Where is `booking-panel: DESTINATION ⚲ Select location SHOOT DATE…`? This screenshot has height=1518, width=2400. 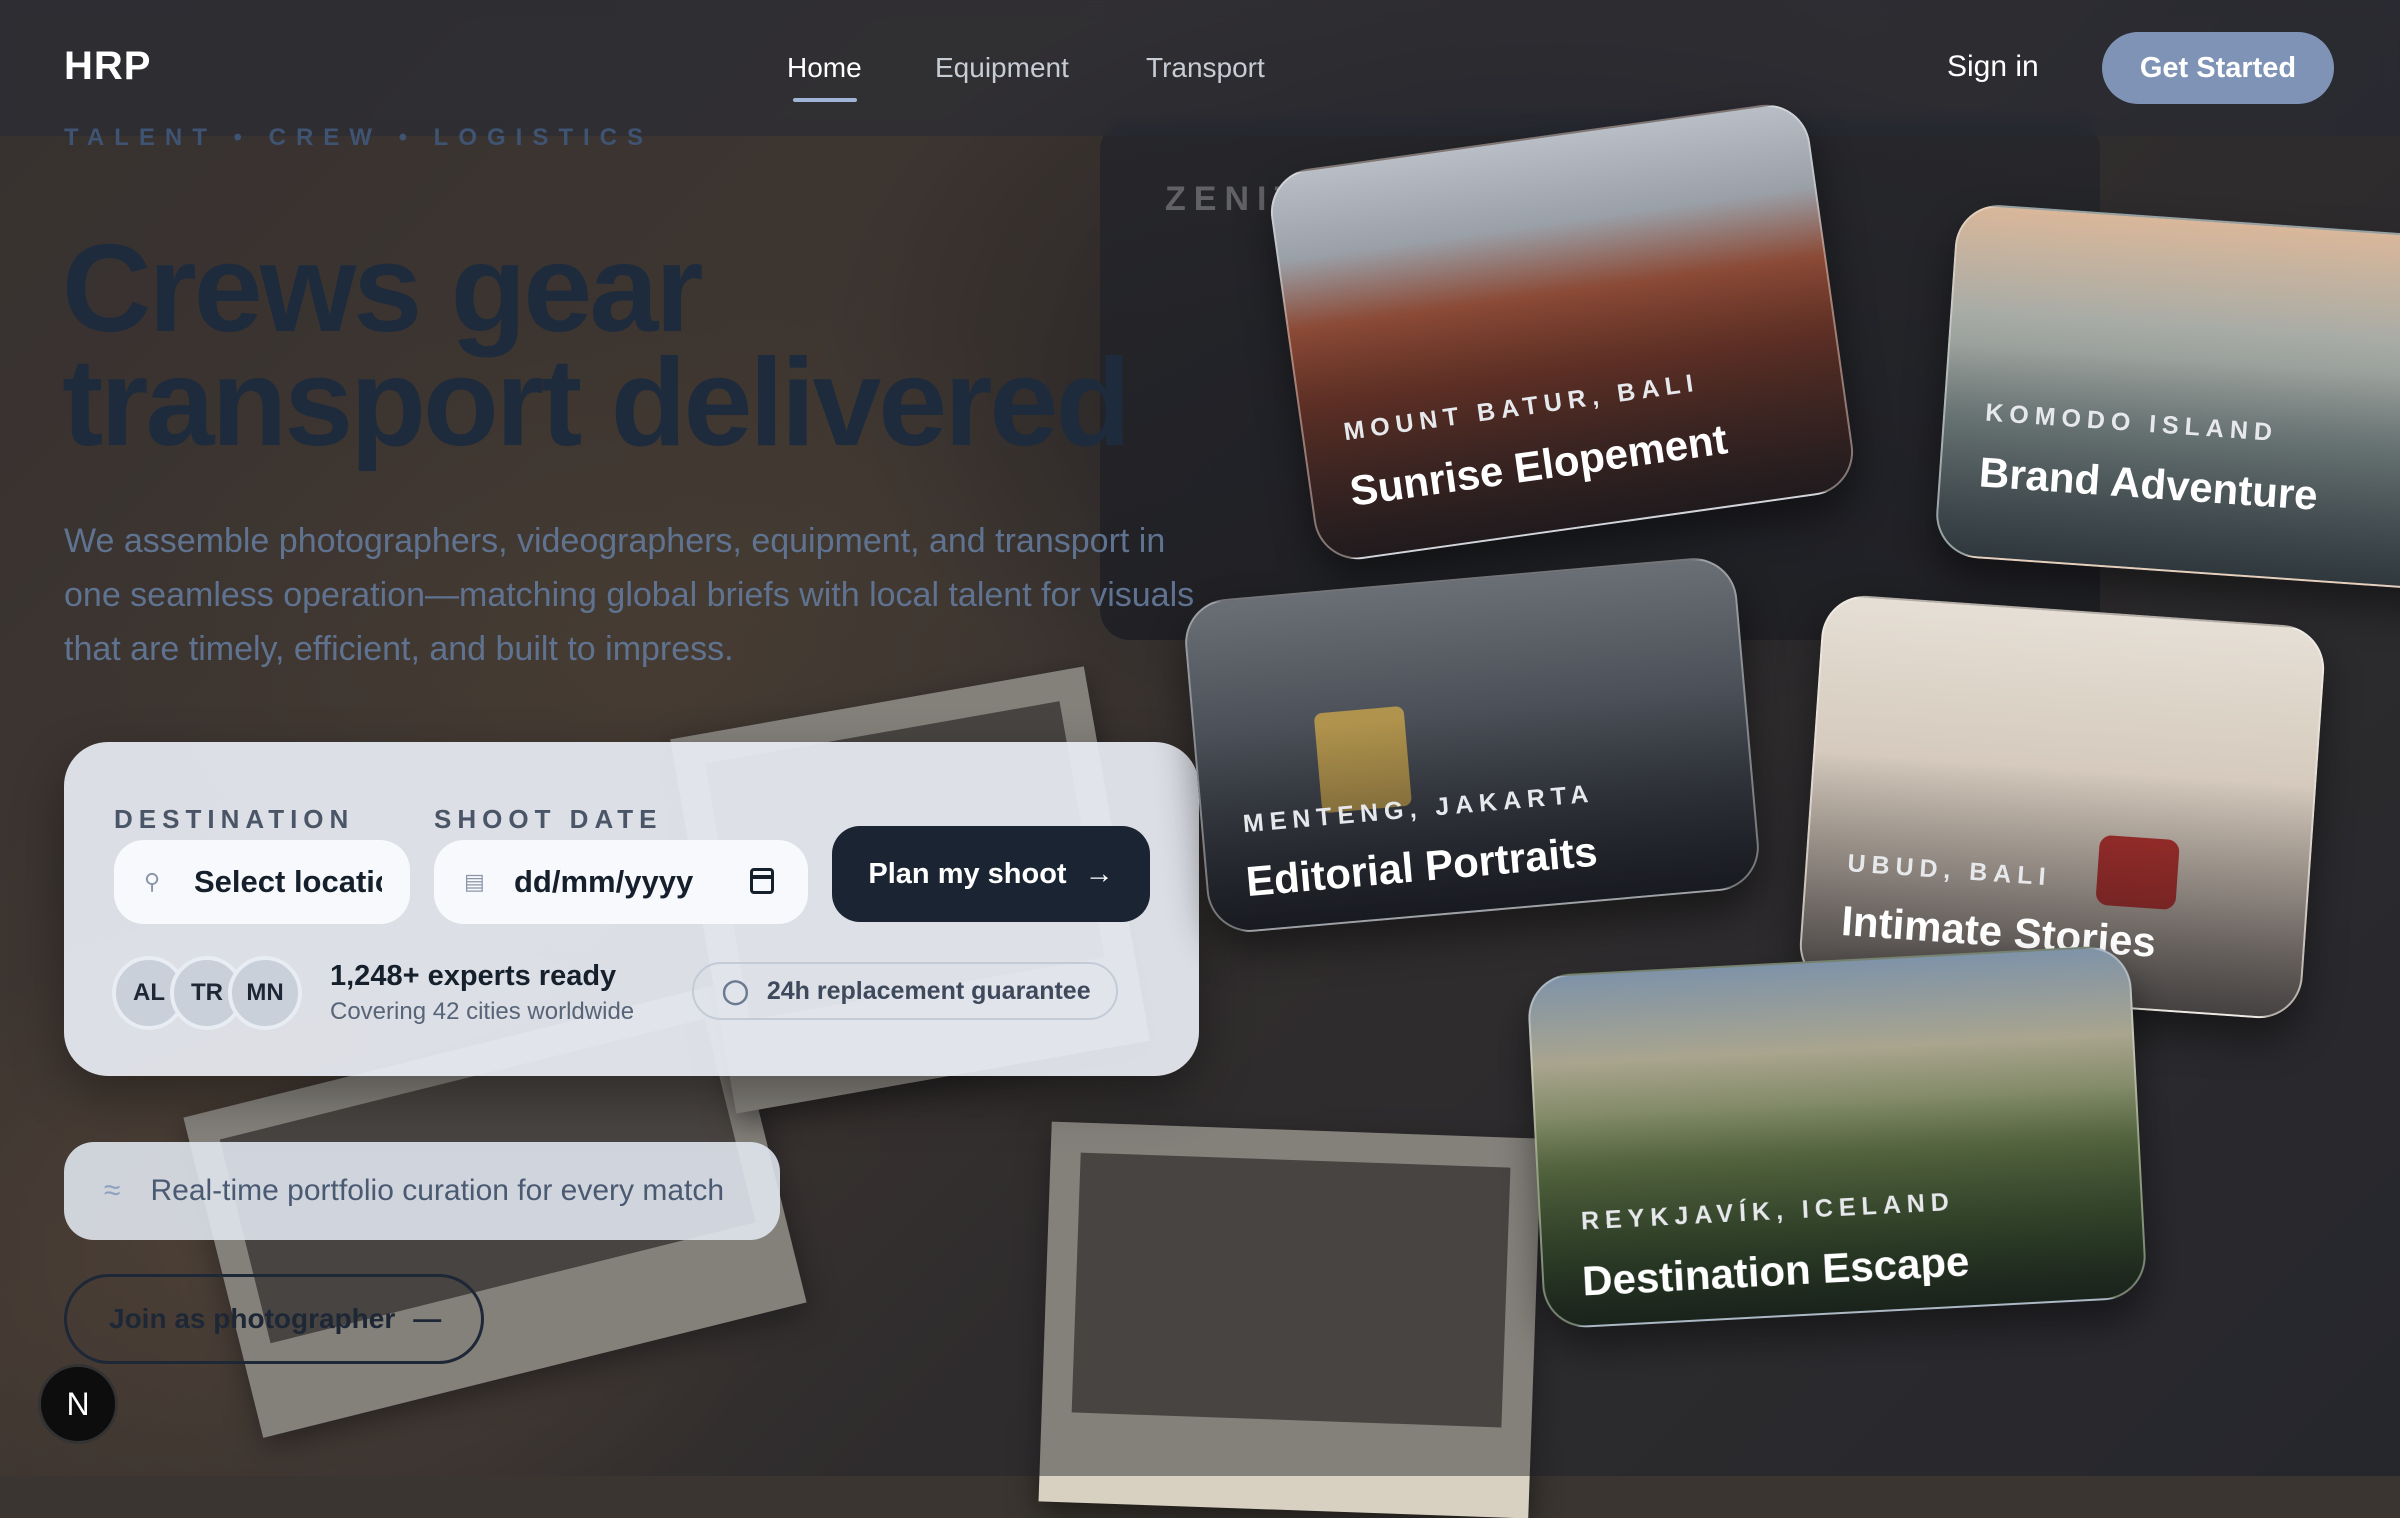 booking-panel: DESTINATION ⚲ Select location SHOOT DATE… is located at coordinates (631, 909).